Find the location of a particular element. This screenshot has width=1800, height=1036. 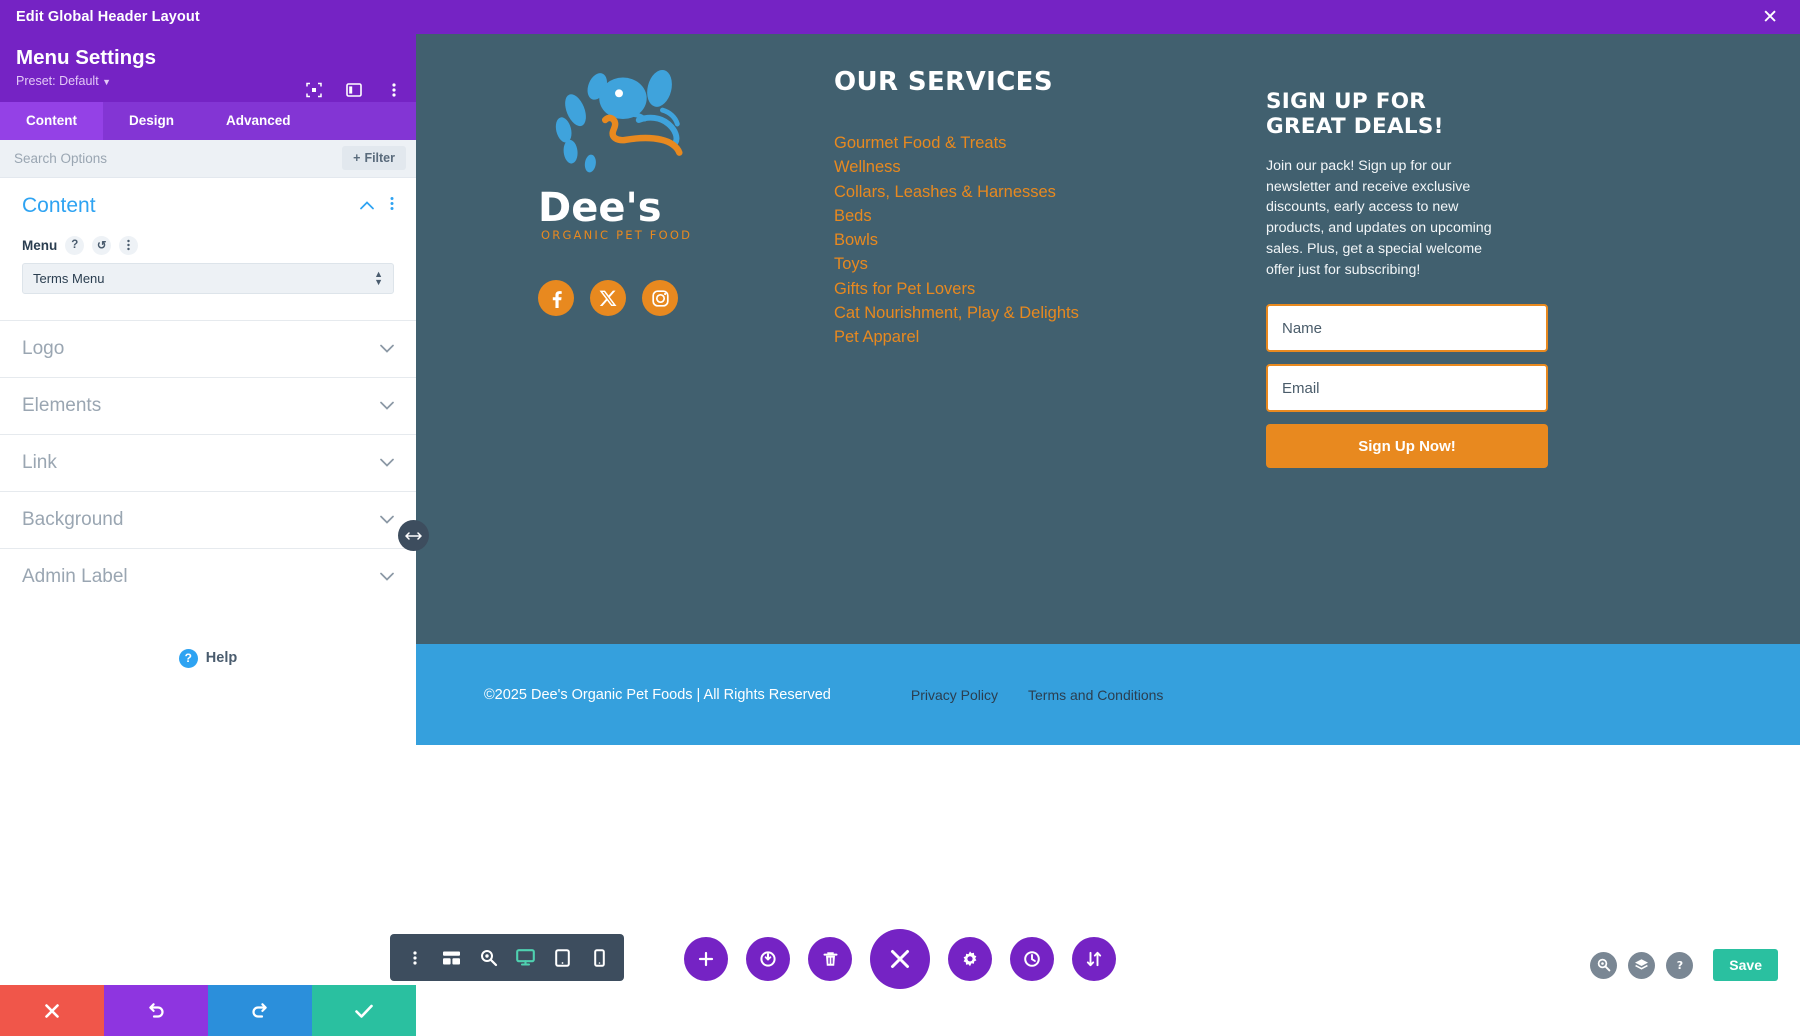

panel-resize-handle is located at coordinates (413, 535).